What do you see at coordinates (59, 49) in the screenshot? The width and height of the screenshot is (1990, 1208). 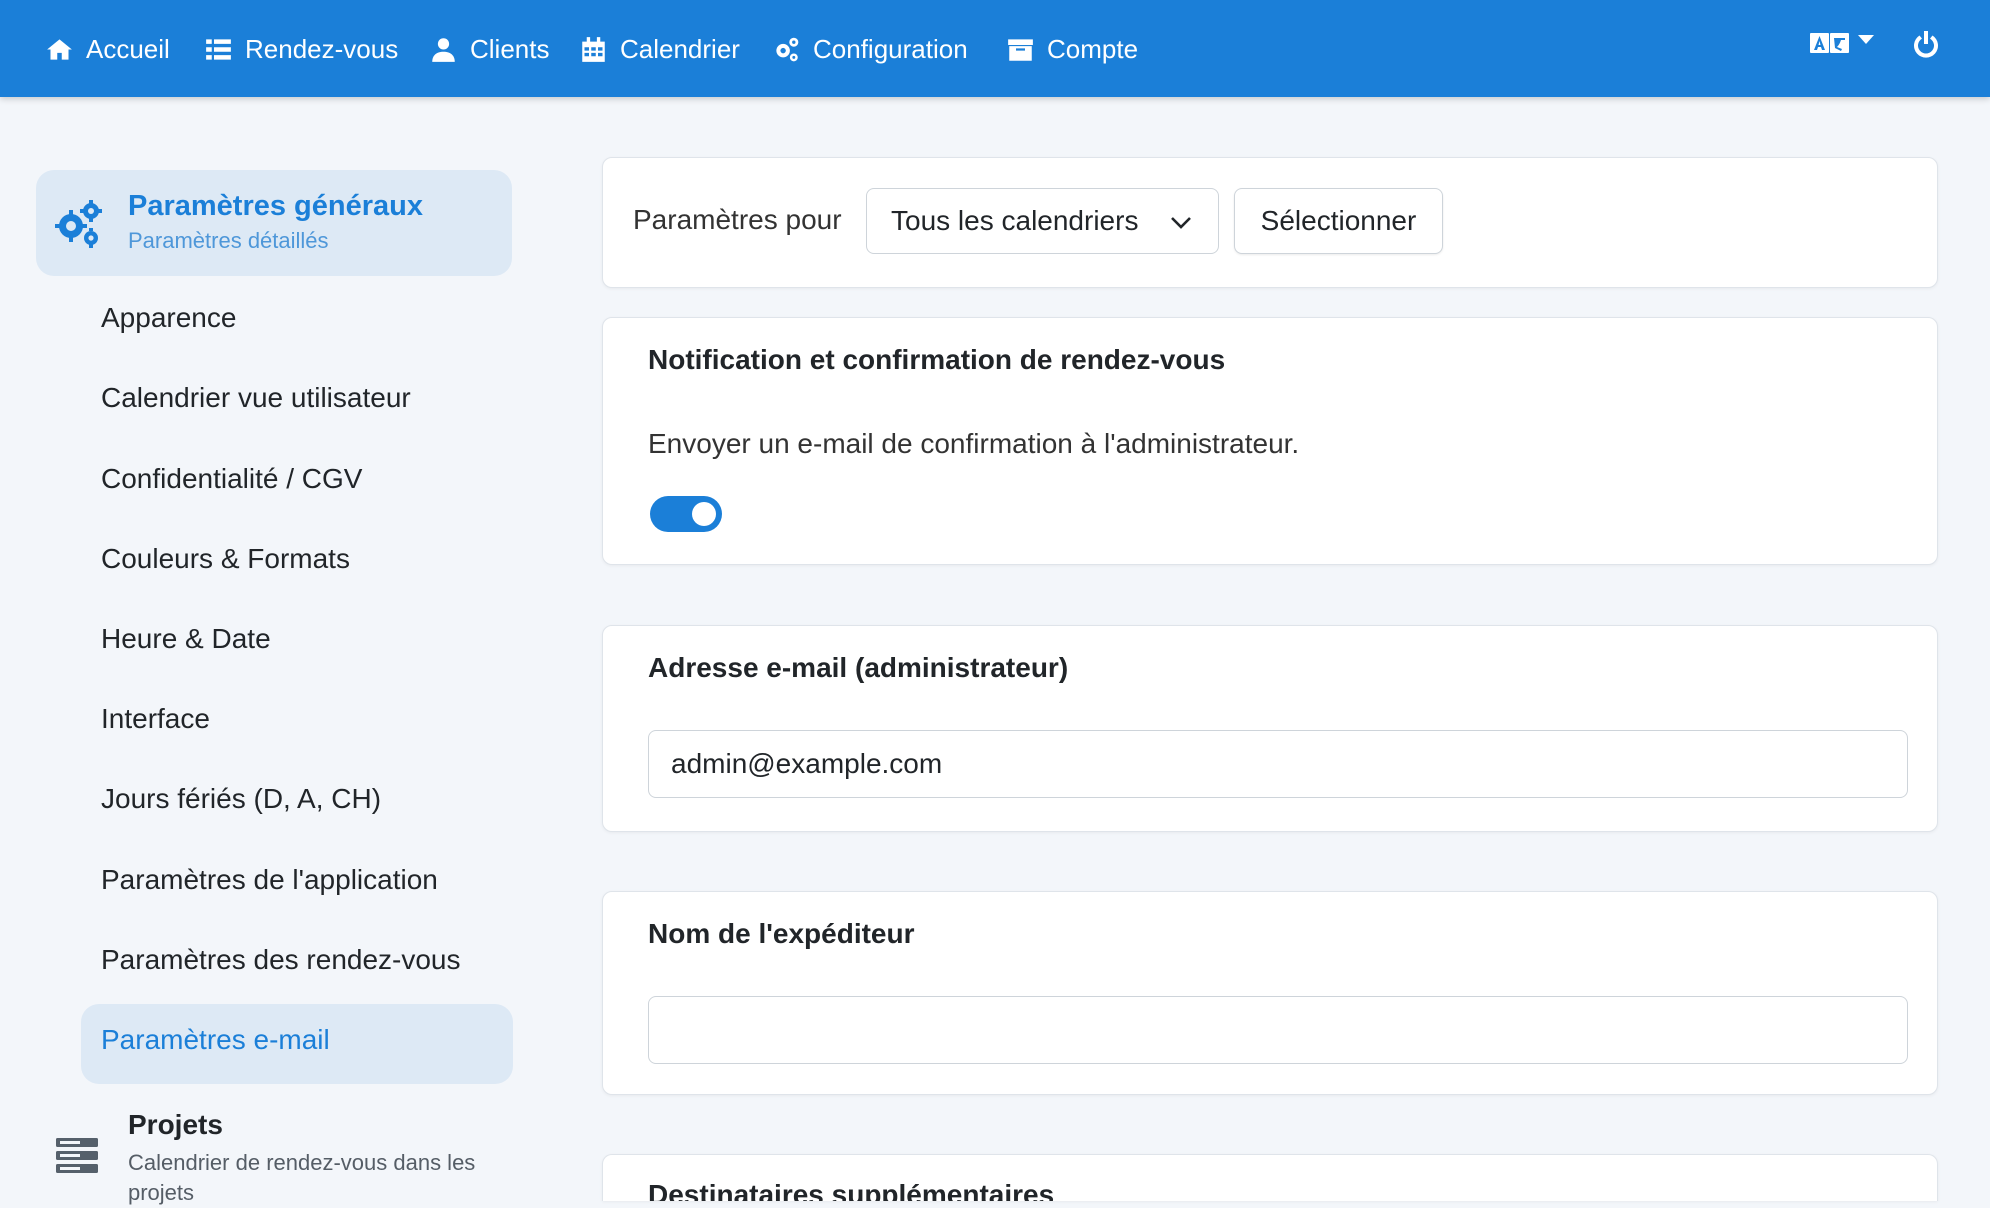 I see `home-icon` at bounding box center [59, 49].